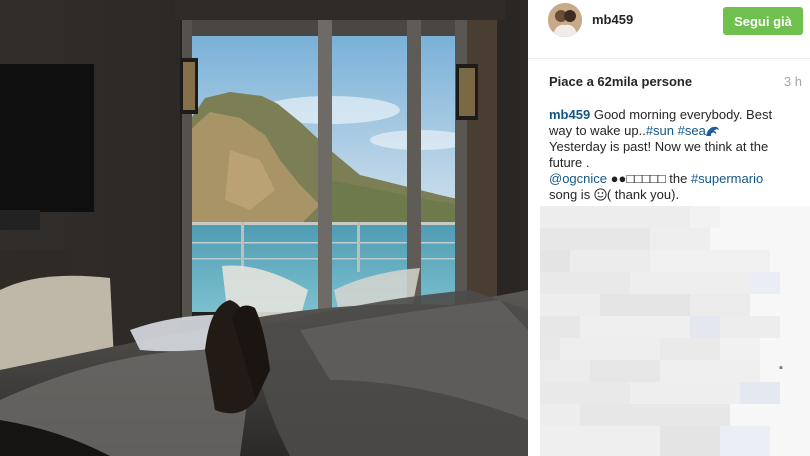  What do you see at coordinates (660, 130) in the screenshot?
I see `hashtag-sun: #sun` at bounding box center [660, 130].